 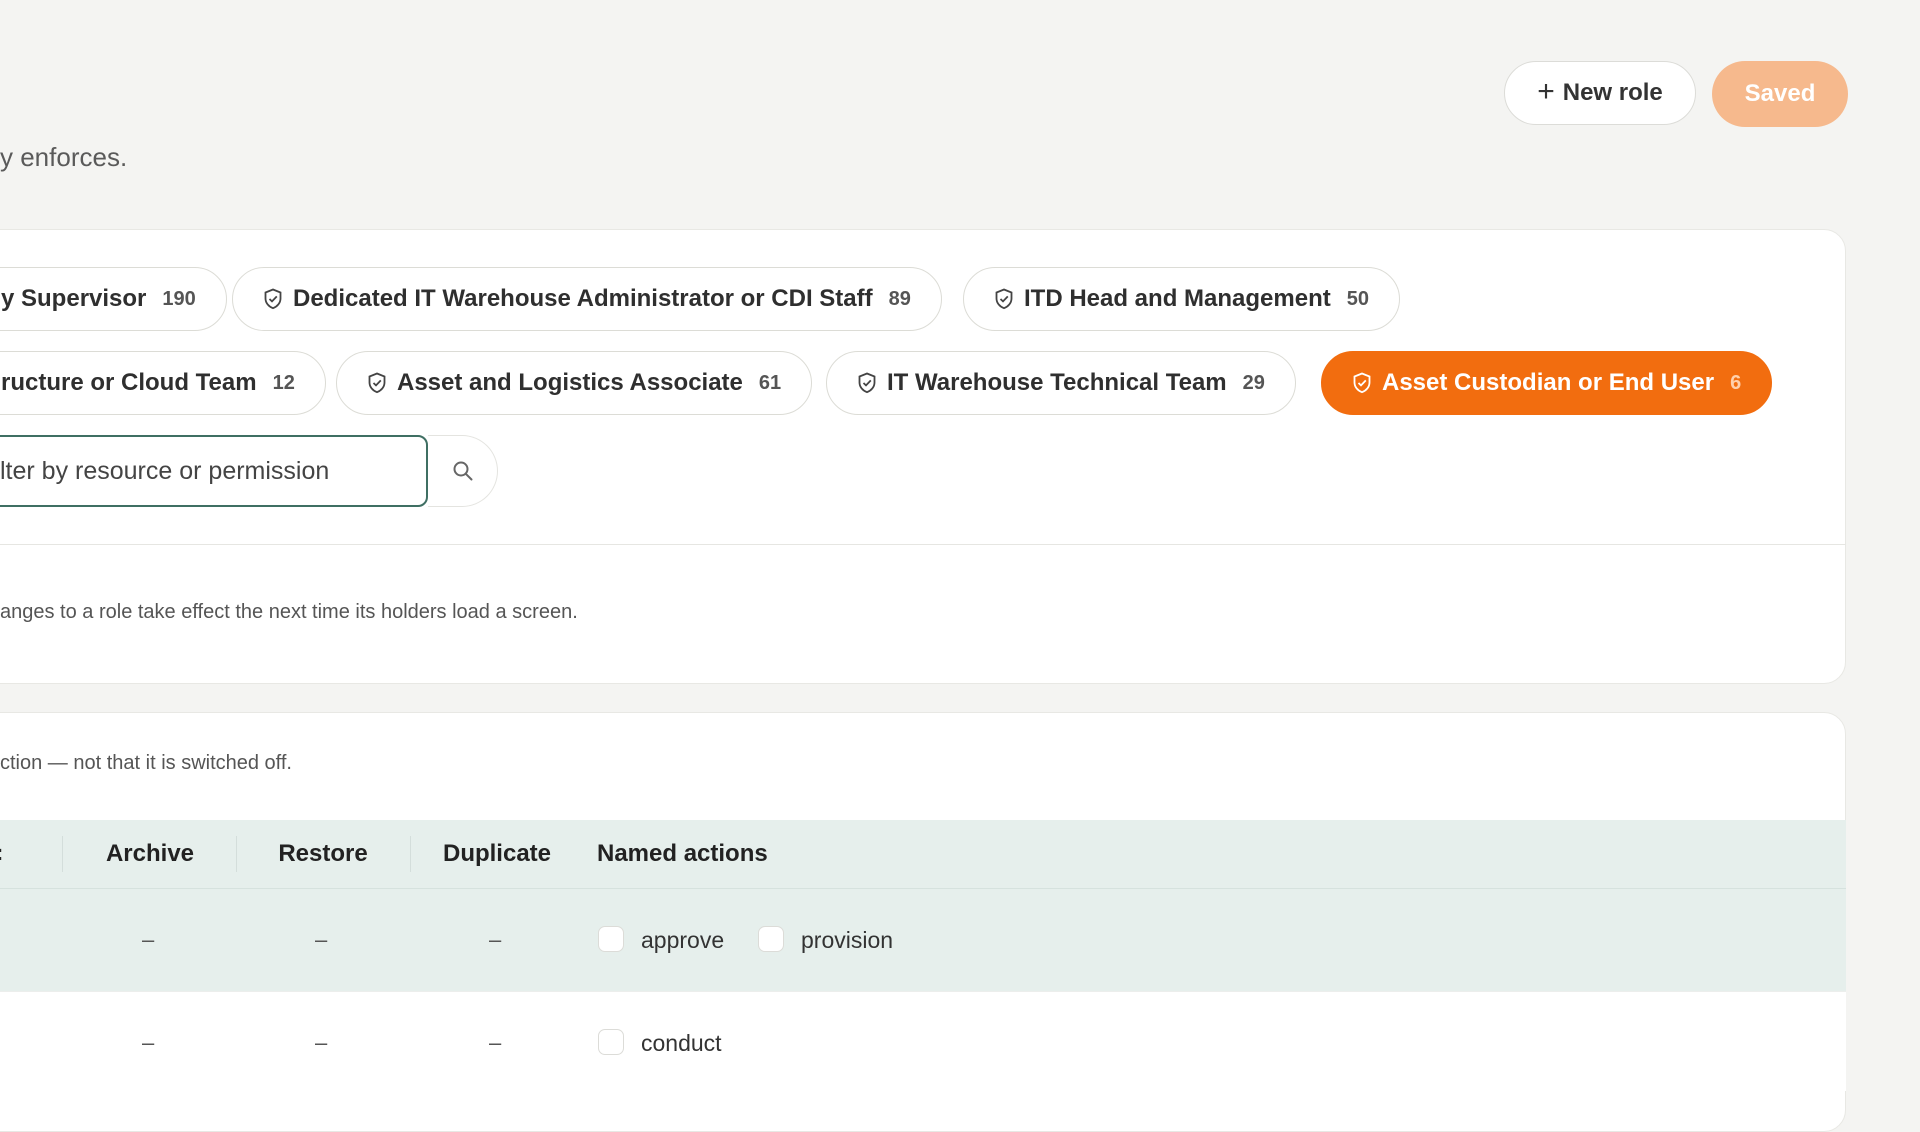 I want to click on column-header-archive: Archive, so click(x=150, y=853).